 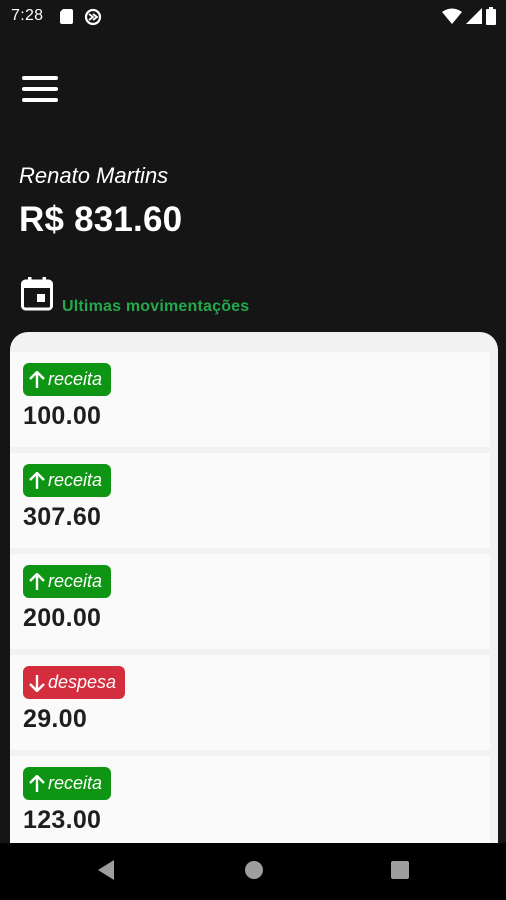 I want to click on badge-label: despesa, so click(x=82, y=682).